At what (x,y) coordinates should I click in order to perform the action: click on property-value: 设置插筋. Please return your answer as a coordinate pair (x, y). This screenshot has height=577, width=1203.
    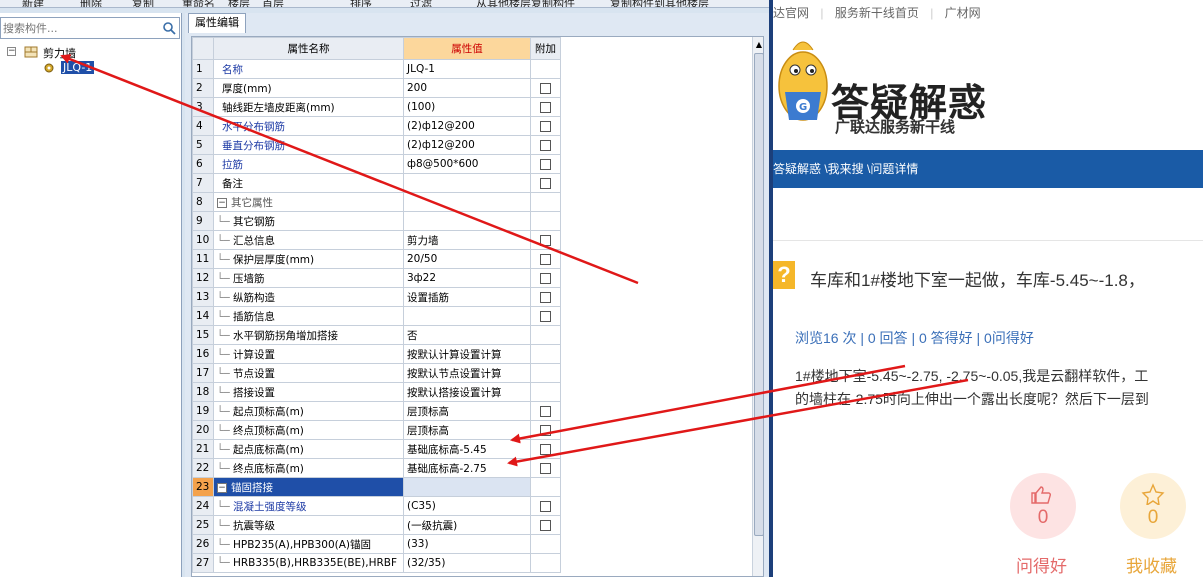
    Looking at the image, I should click on (467, 297).